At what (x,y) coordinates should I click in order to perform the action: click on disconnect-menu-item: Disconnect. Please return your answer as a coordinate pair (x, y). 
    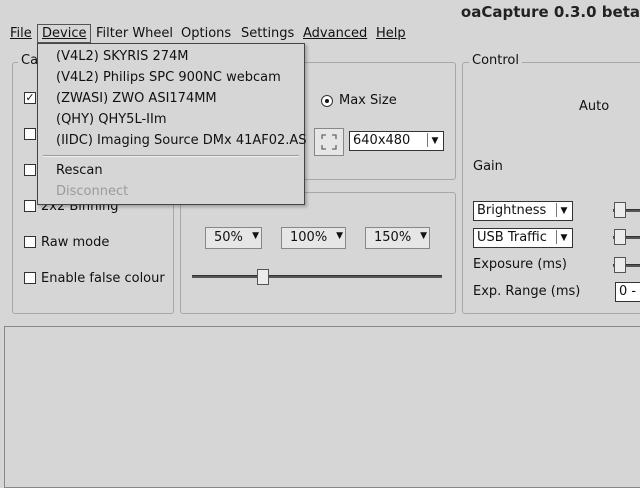
    Looking at the image, I should click on (92, 191).